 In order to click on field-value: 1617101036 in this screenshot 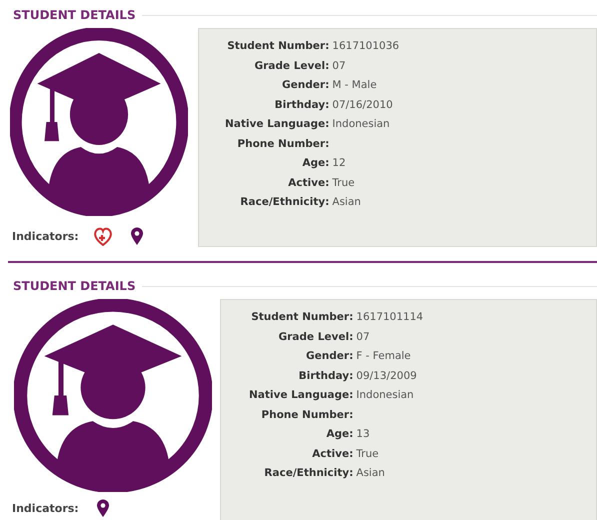, I will do `click(366, 46)`.